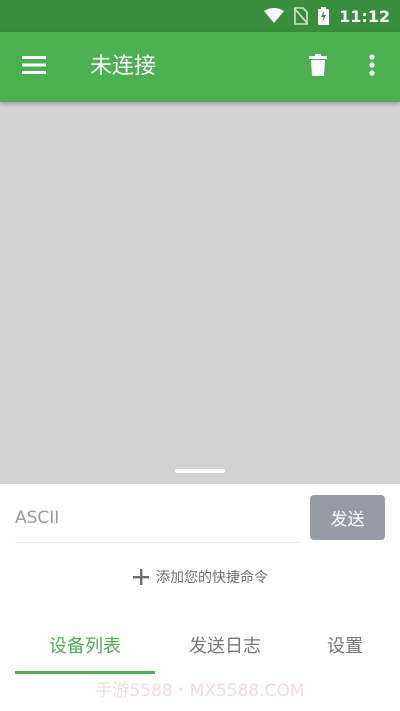 This screenshot has height=711, width=400. I want to click on battery-charging-icon, so click(324, 16).